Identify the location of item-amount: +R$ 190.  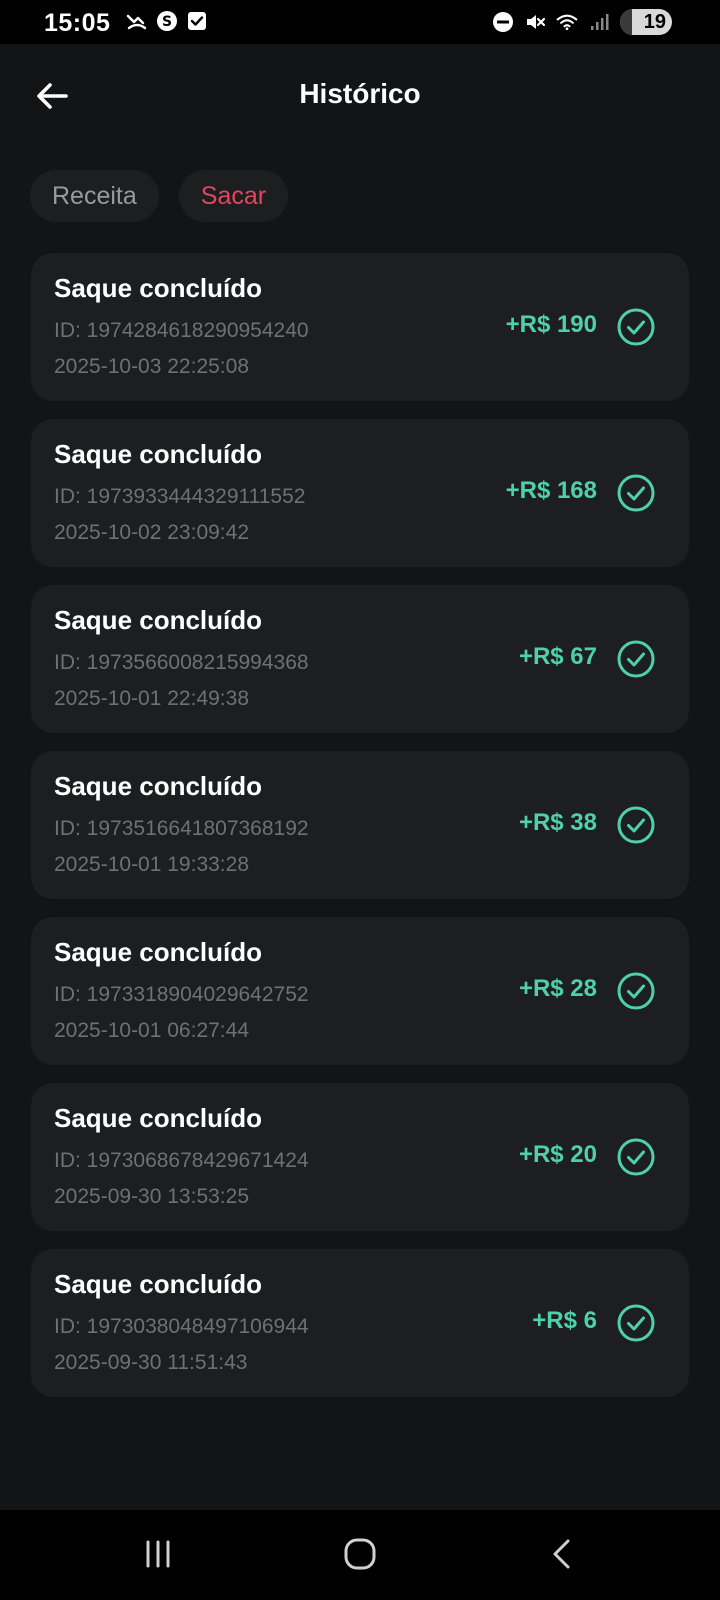
(551, 324).